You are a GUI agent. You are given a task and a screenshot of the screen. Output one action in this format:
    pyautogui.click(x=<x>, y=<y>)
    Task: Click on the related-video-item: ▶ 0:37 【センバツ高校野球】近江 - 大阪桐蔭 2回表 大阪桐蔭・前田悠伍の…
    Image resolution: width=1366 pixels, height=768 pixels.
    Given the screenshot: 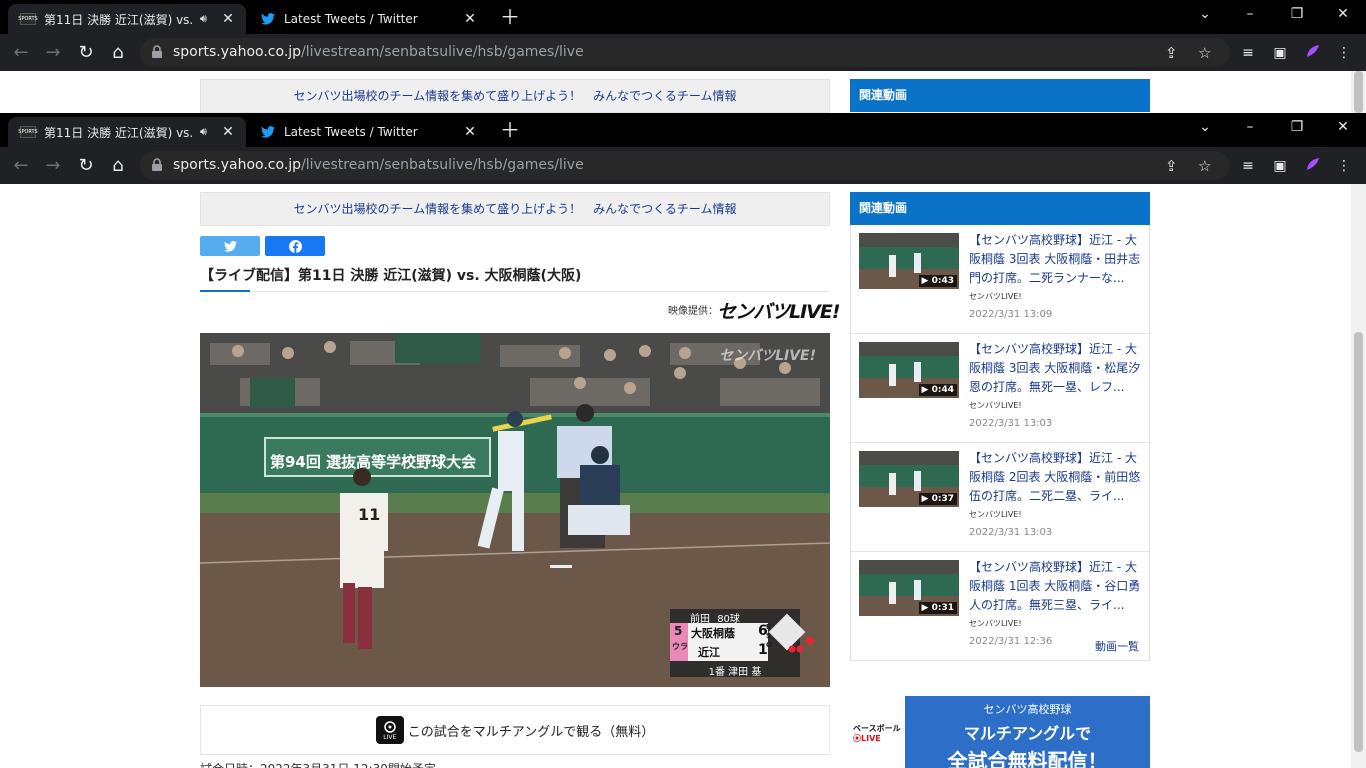 What is the action you would take?
    pyautogui.click(x=1000, y=497)
    